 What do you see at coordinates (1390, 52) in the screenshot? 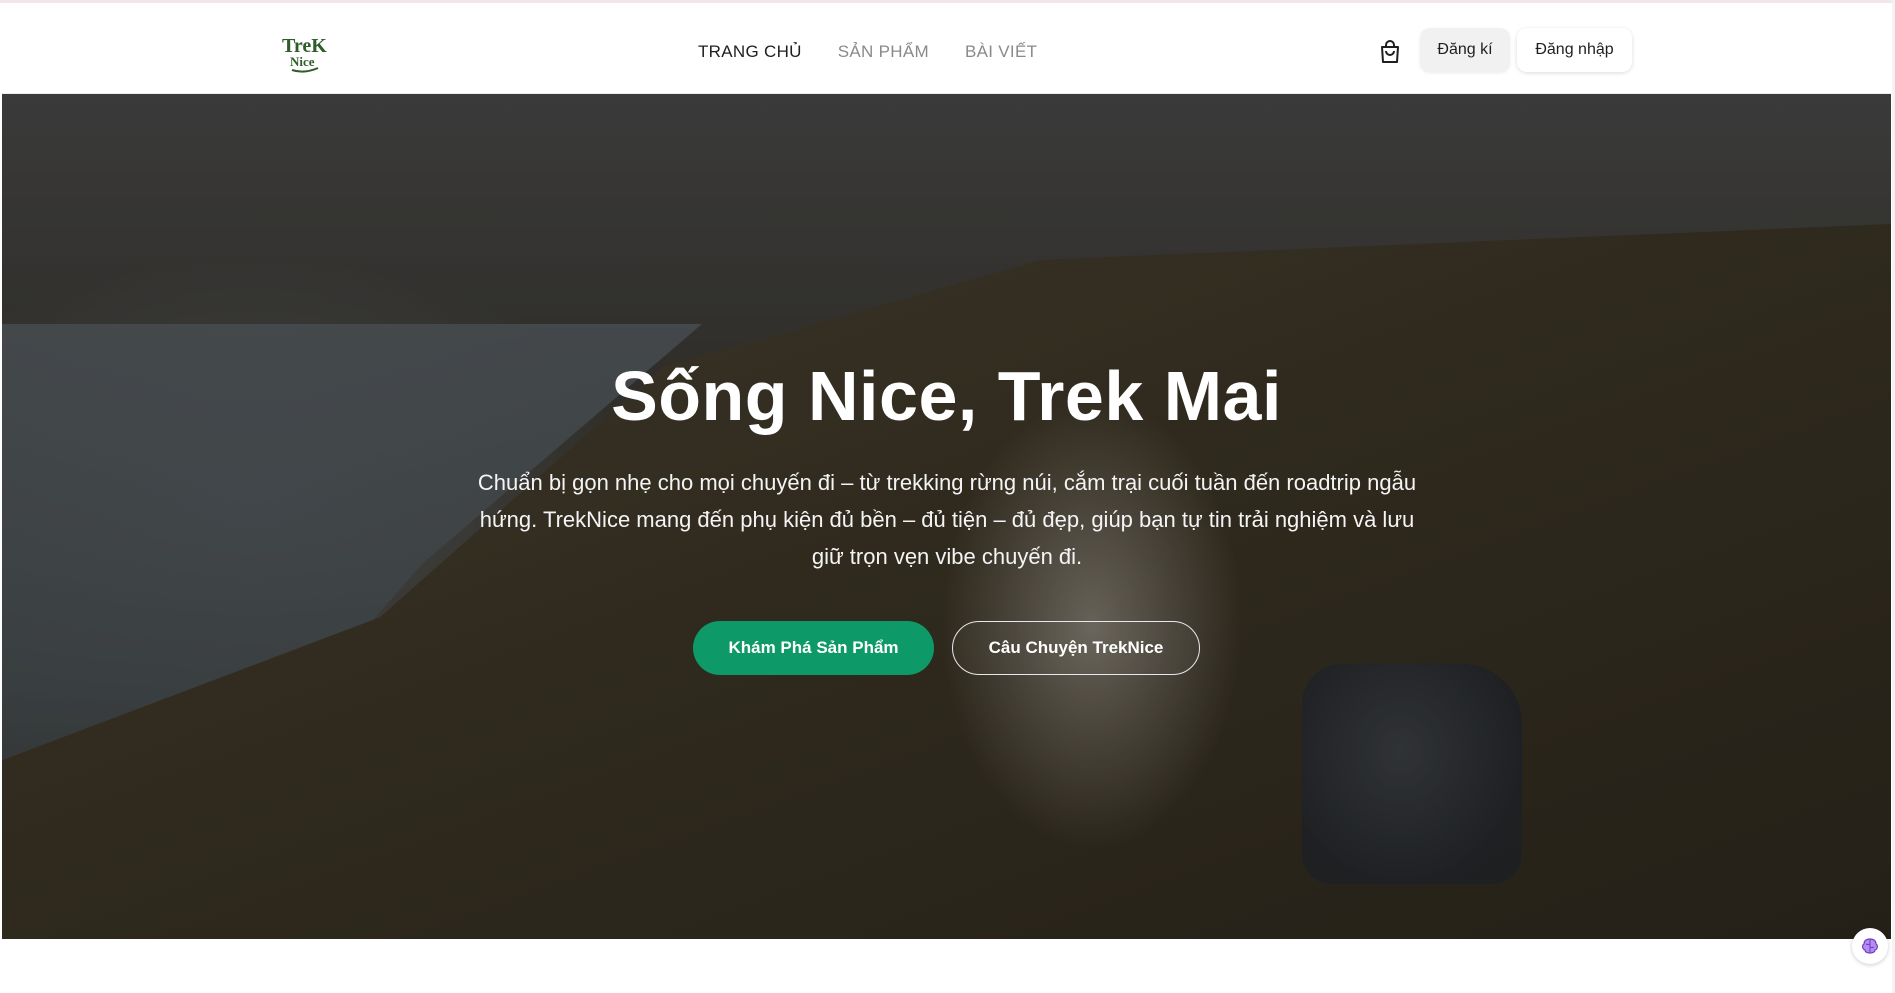
I see `shopping-bag-icon` at bounding box center [1390, 52].